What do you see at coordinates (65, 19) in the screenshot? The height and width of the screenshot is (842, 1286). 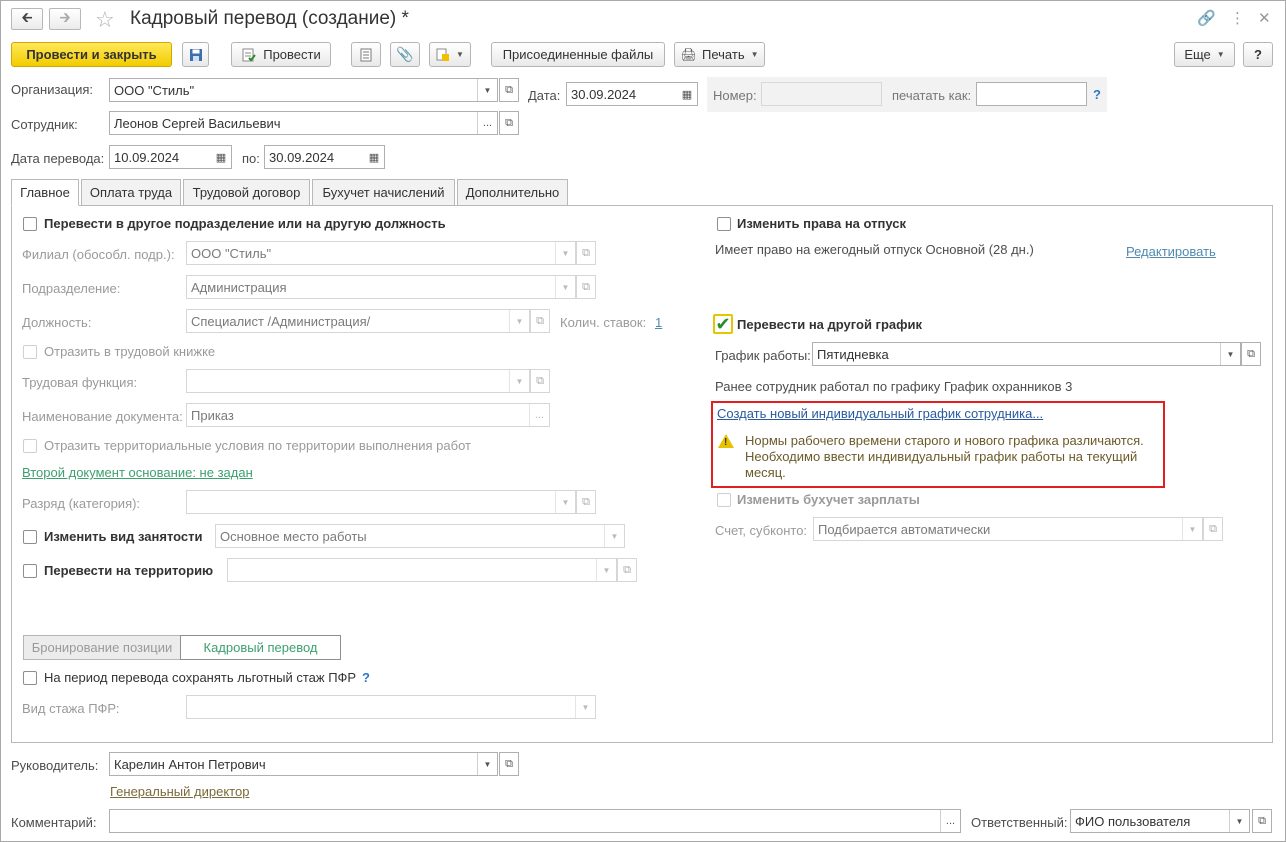 I see `forward-button: 🡲` at bounding box center [65, 19].